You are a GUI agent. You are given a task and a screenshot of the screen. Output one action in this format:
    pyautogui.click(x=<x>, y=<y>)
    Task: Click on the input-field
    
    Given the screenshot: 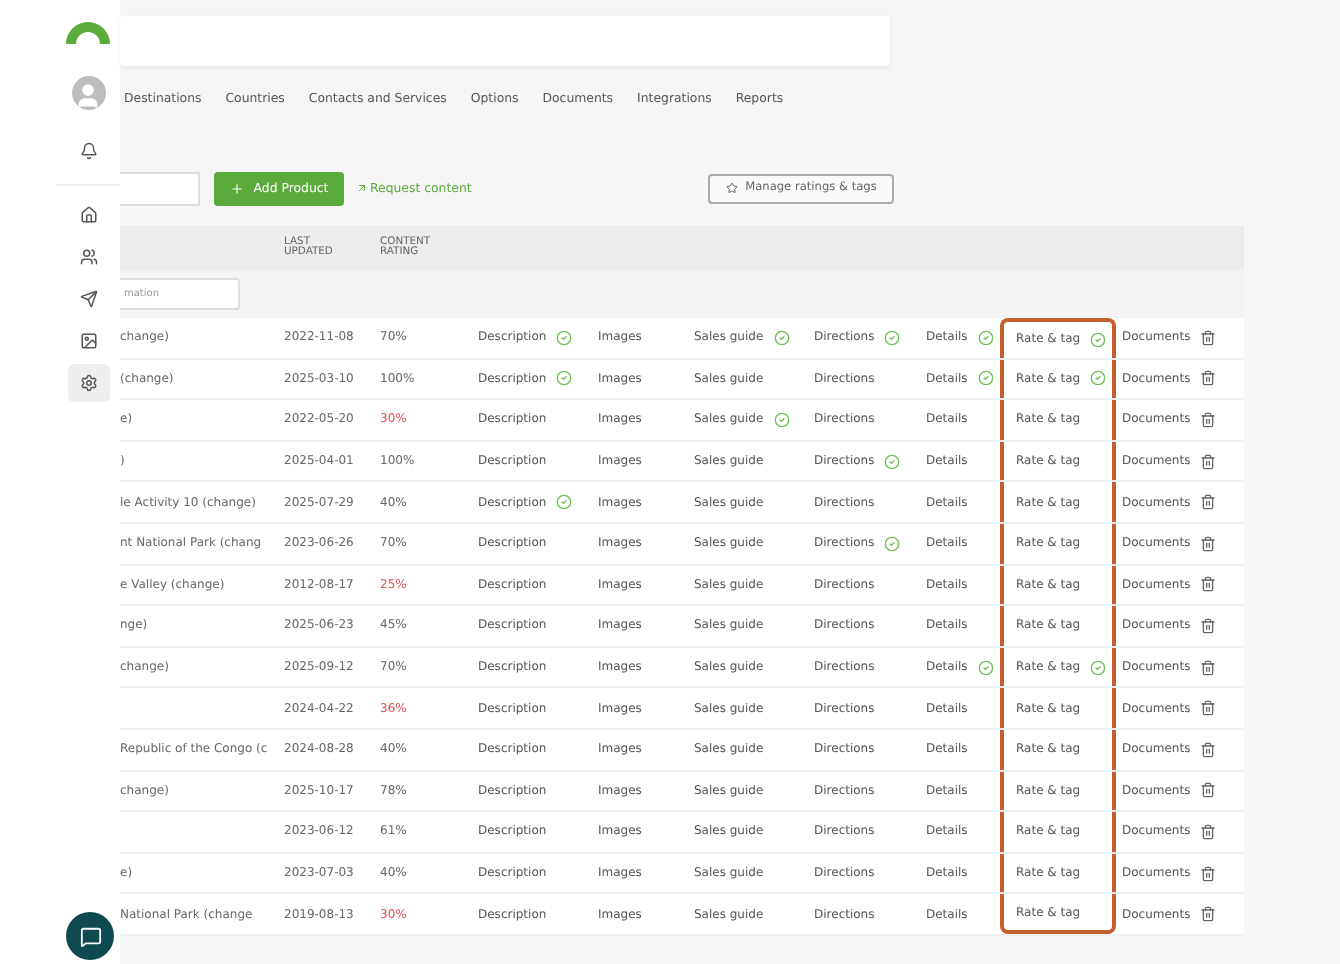 What is the action you would take?
    pyautogui.click(x=160, y=188)
    